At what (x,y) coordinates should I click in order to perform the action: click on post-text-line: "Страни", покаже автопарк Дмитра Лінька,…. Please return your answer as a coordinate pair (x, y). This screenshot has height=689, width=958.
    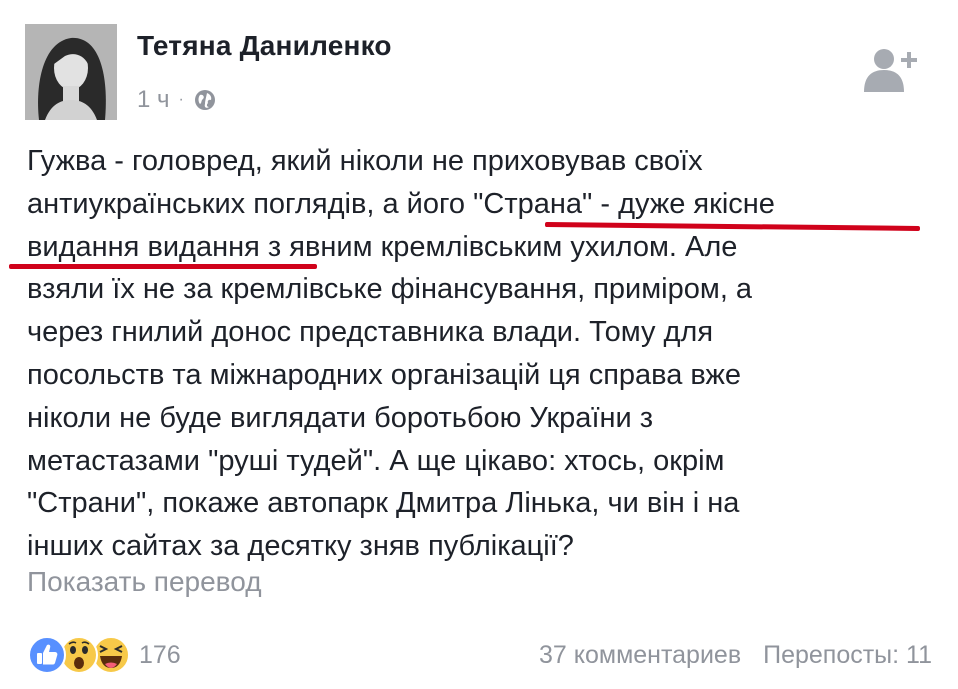
    Looking at the image, I should click on (383, 503).